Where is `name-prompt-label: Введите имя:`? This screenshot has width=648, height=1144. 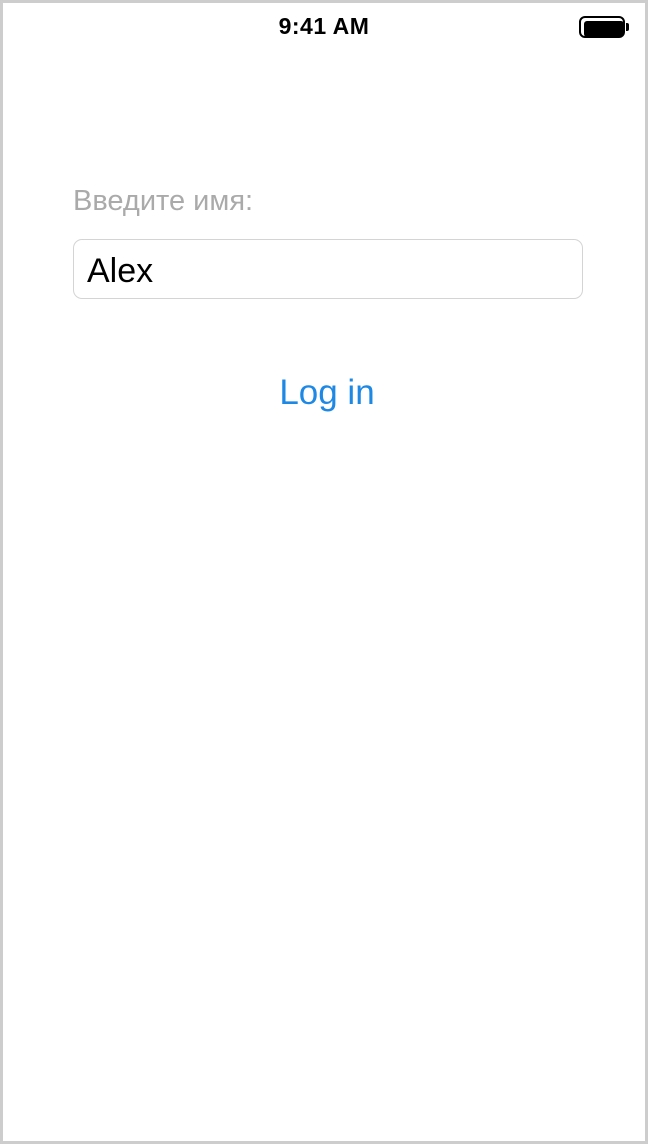 name-prompt-label: Введите имя: is located at coordinates (163, 201).